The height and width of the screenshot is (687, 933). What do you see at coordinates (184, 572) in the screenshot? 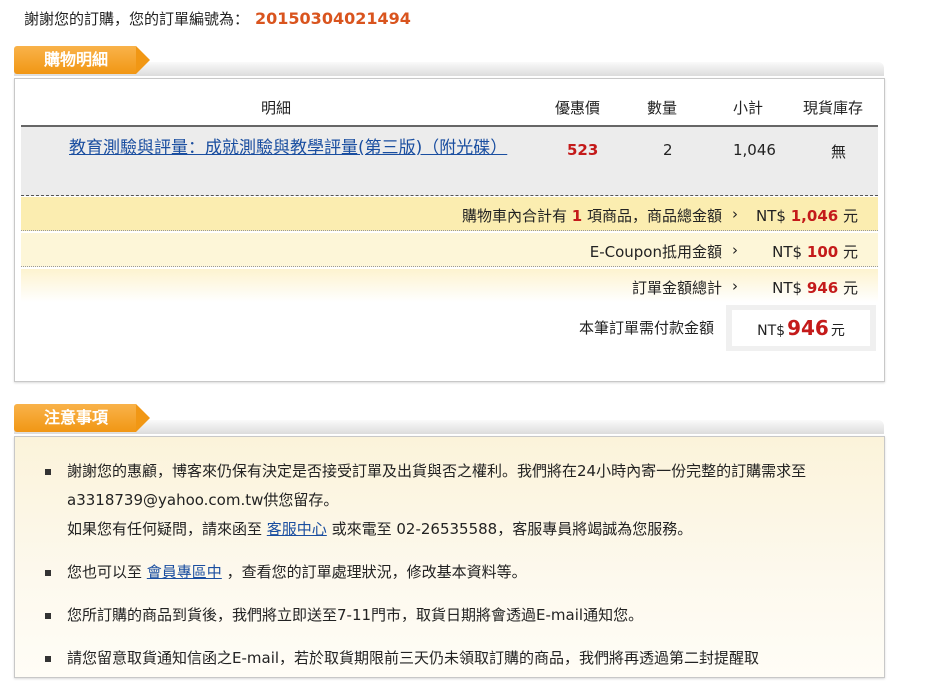
I see `member-area-link: 會員專區中` at bounding box center [184, 572].